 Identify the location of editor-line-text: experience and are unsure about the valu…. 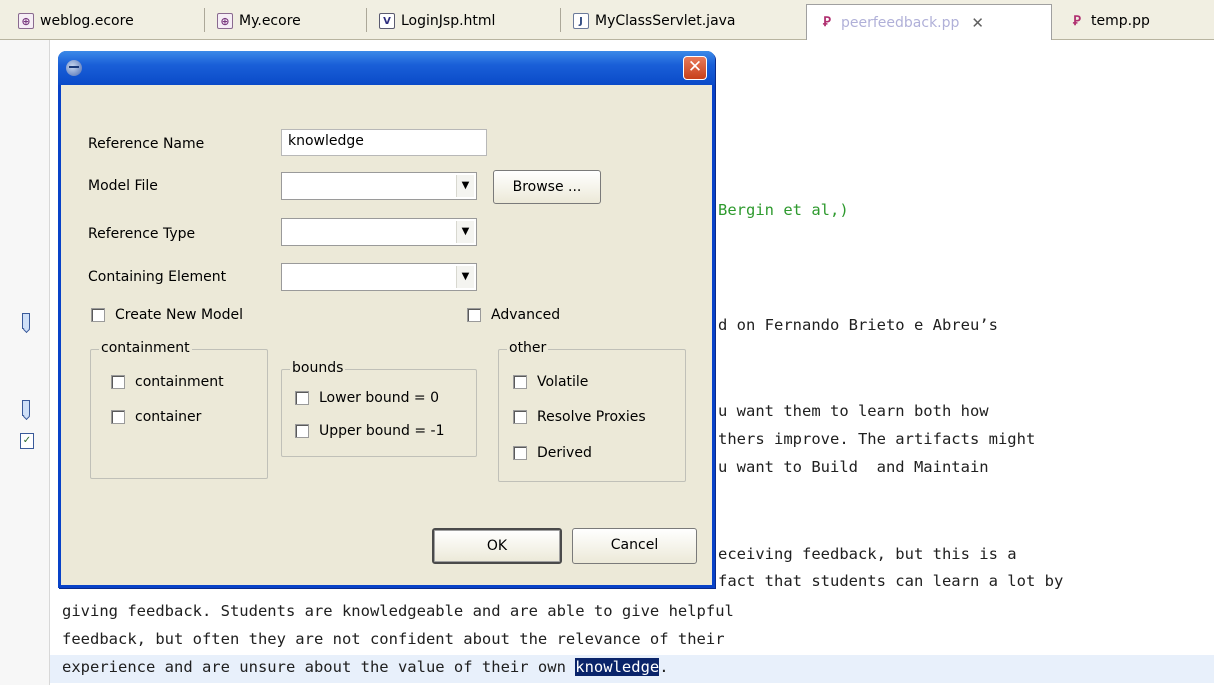
(319, 667).